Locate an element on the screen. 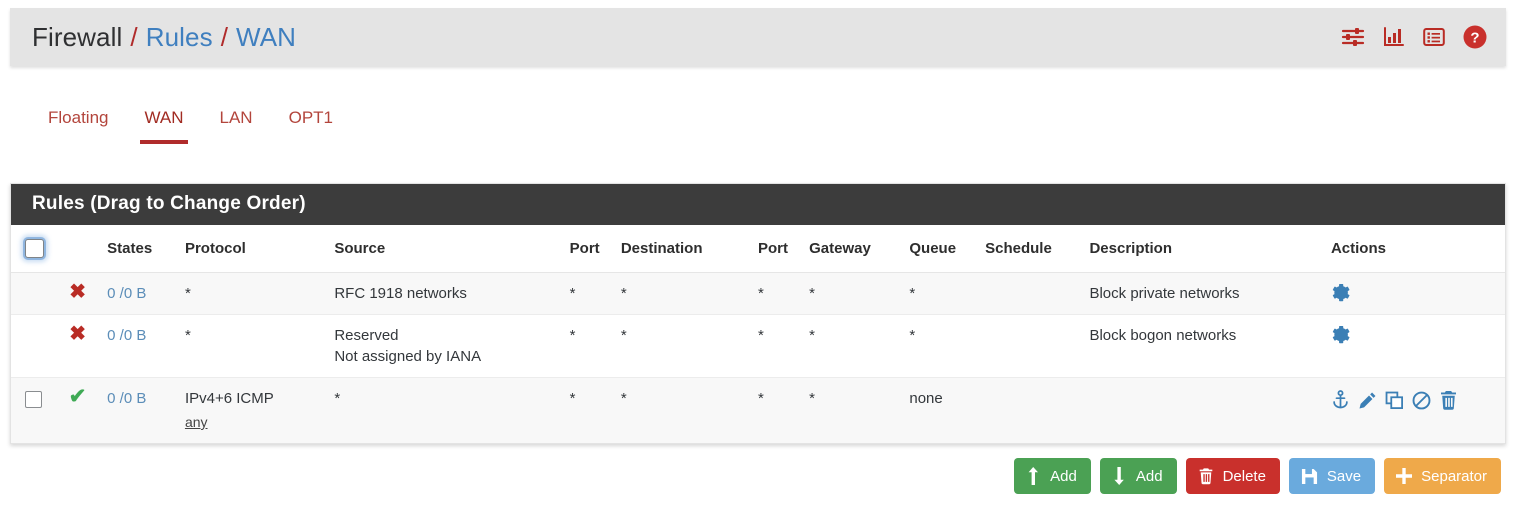  add-rule-bottom-label: Add is located at coordinates (1149, 476).